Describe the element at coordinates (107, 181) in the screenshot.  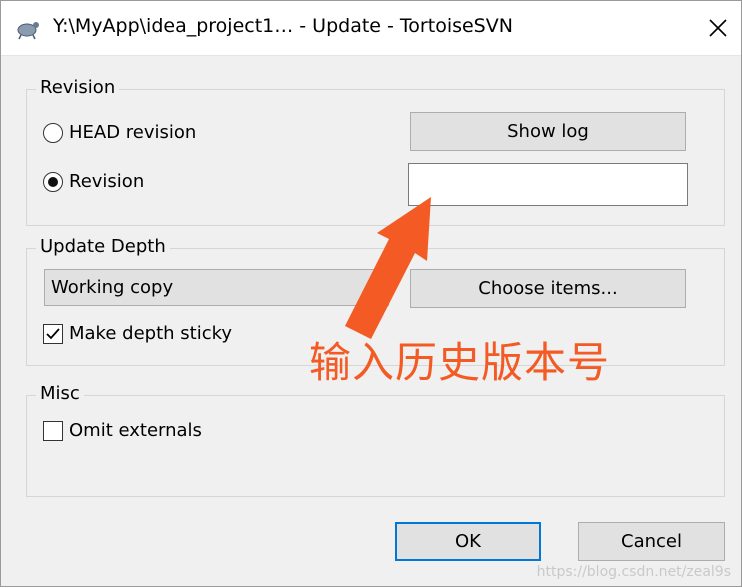
I see `revision-label: Revision` at that location.